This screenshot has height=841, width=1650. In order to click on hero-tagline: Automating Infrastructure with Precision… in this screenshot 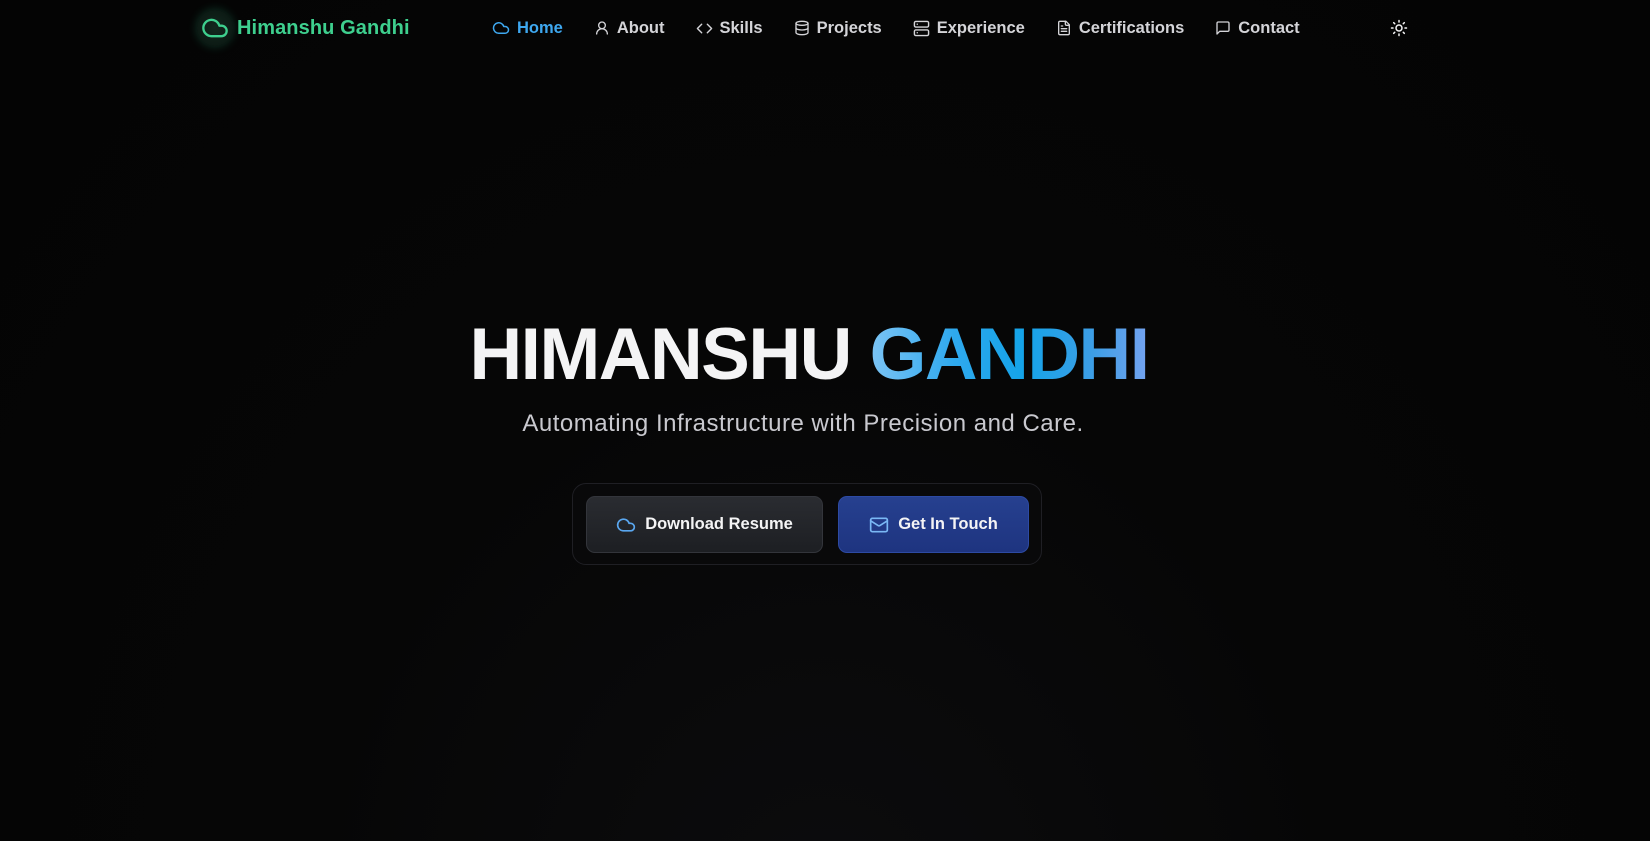, I will do `click(803, 423)`.